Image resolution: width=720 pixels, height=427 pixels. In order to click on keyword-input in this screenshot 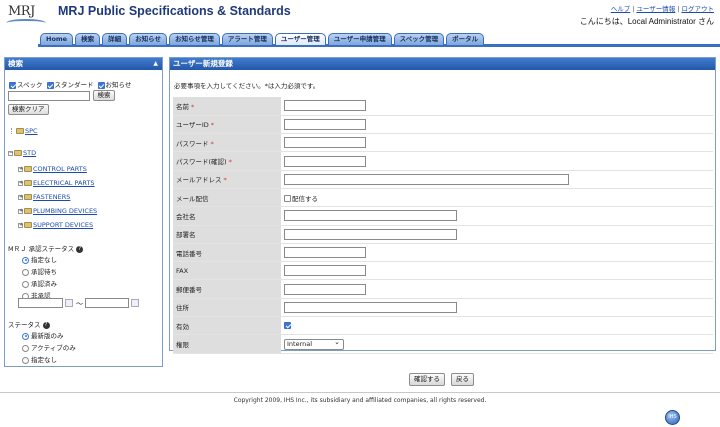, I will do `click(49, 96)`.